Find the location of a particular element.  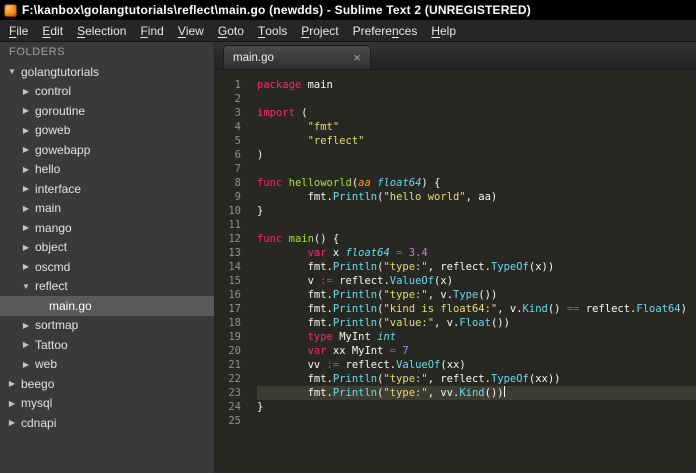

code-line-25: 25 is located at coordinates (455, 421).